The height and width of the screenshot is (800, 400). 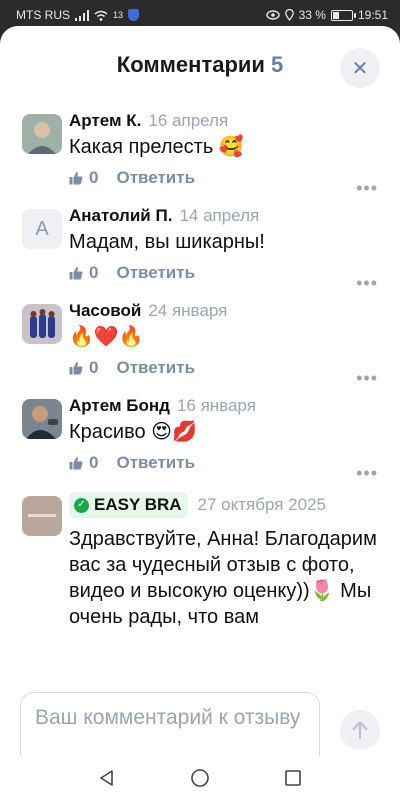 I want to click on comment-author: Артем Бонд, so click(x=119, y=406).